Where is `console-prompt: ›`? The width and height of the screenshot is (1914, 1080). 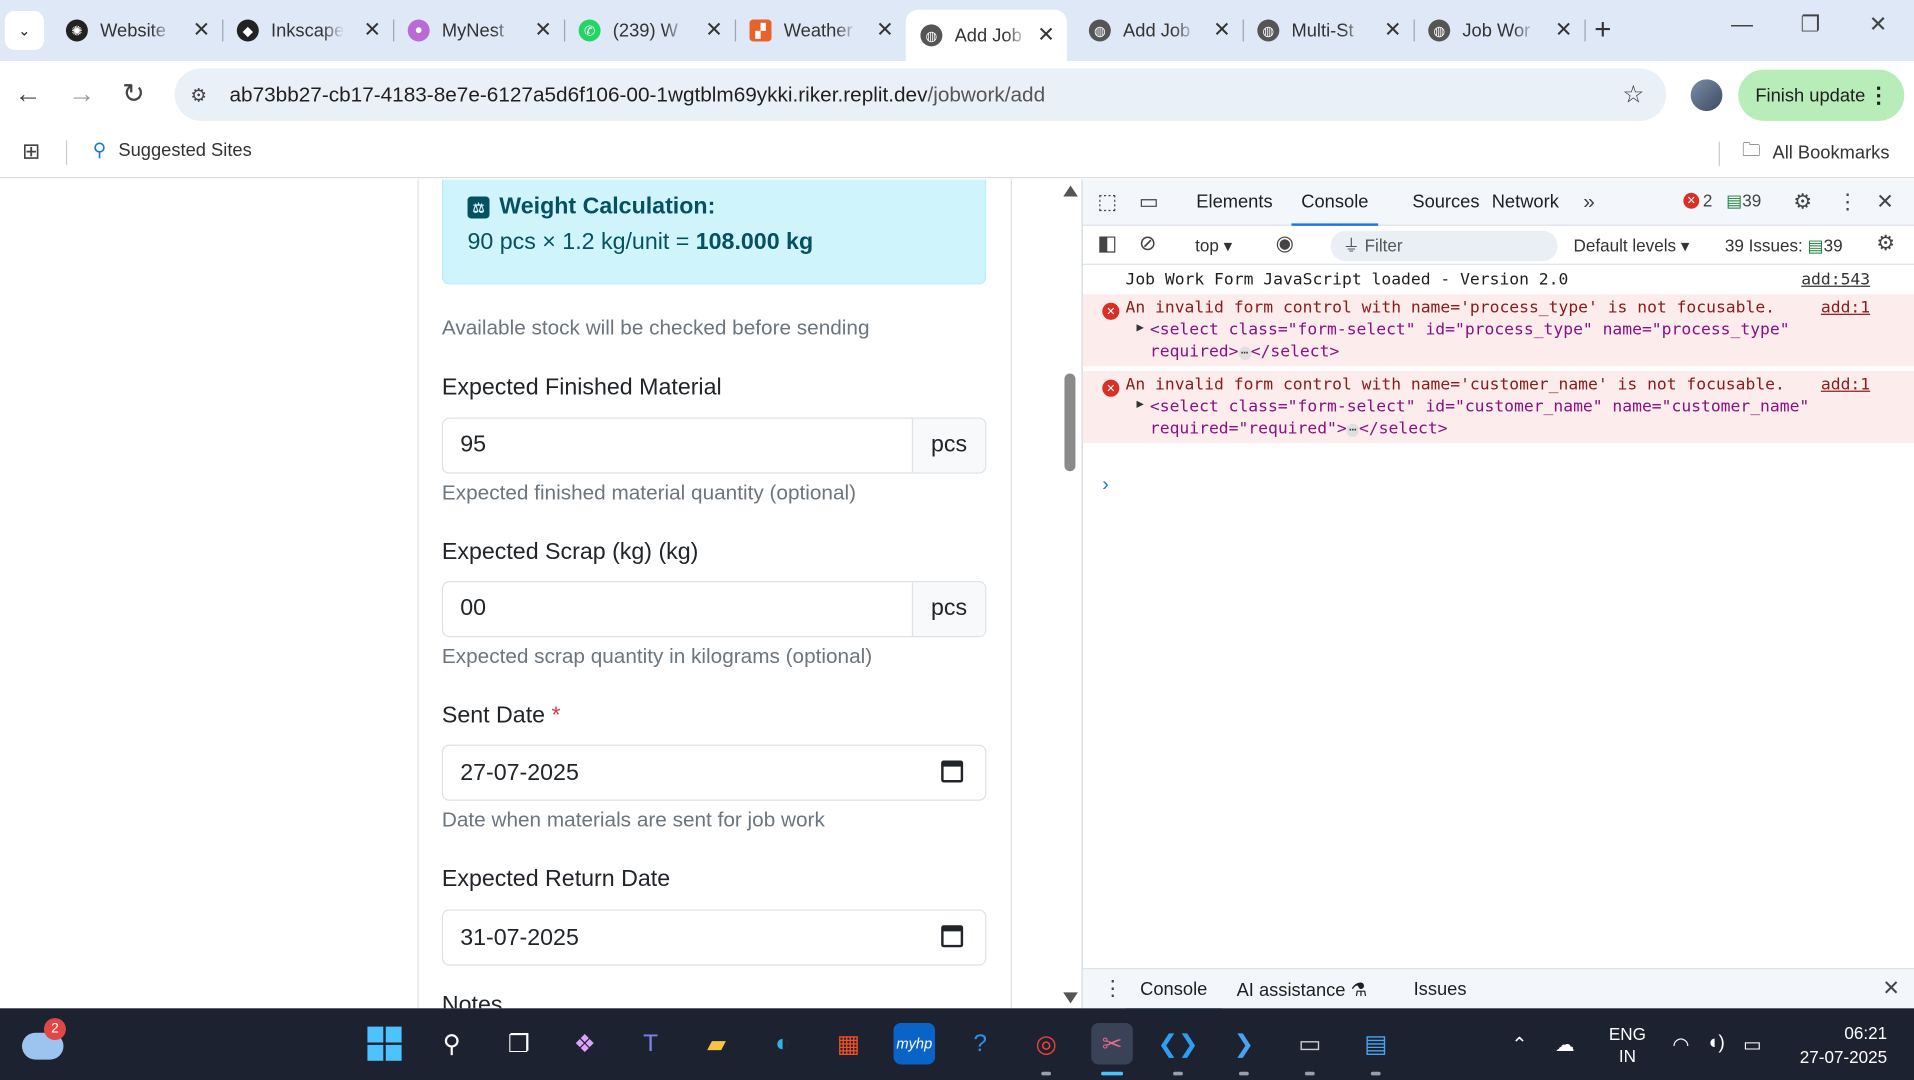 console-prompt: › is located at coordinates (1105, 486).